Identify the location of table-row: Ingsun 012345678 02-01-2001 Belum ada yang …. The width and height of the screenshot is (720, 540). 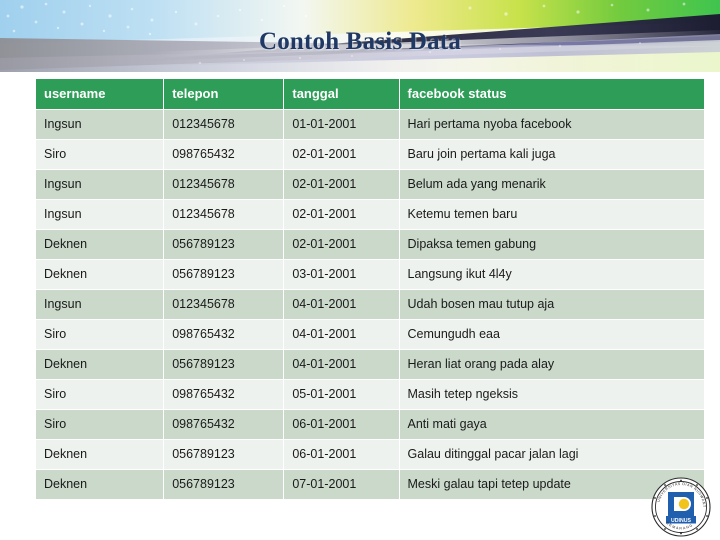
(370, 184).